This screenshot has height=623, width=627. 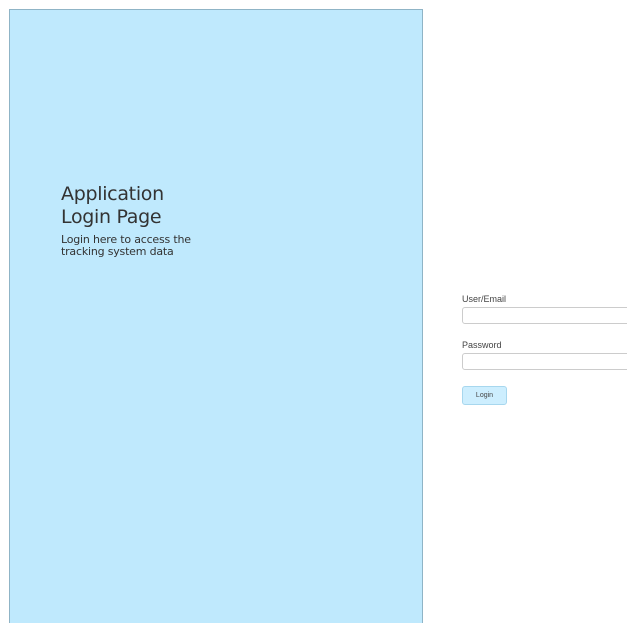 I want to click on user-email-input, so click(x=544, y=315).